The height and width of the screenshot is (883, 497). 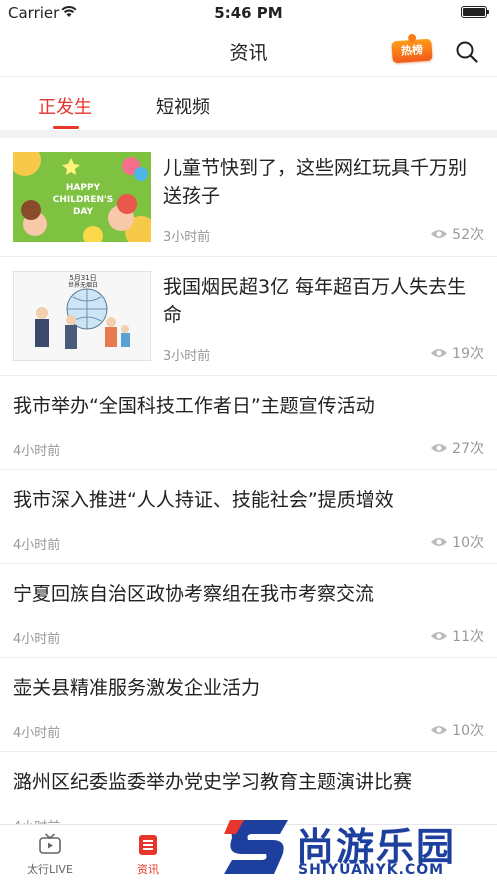 What do you see at coordinates (83, 188) in the screenshot?
I see `svg-text: HAPPY` at bounding box center [83, 188].